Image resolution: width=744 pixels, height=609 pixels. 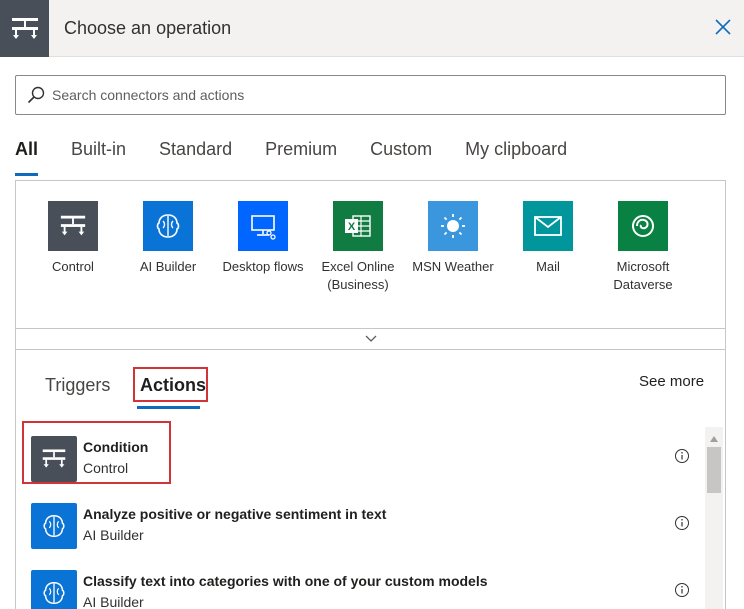 I want to click on actions-tab-indicator, so click(x=168, y=407).